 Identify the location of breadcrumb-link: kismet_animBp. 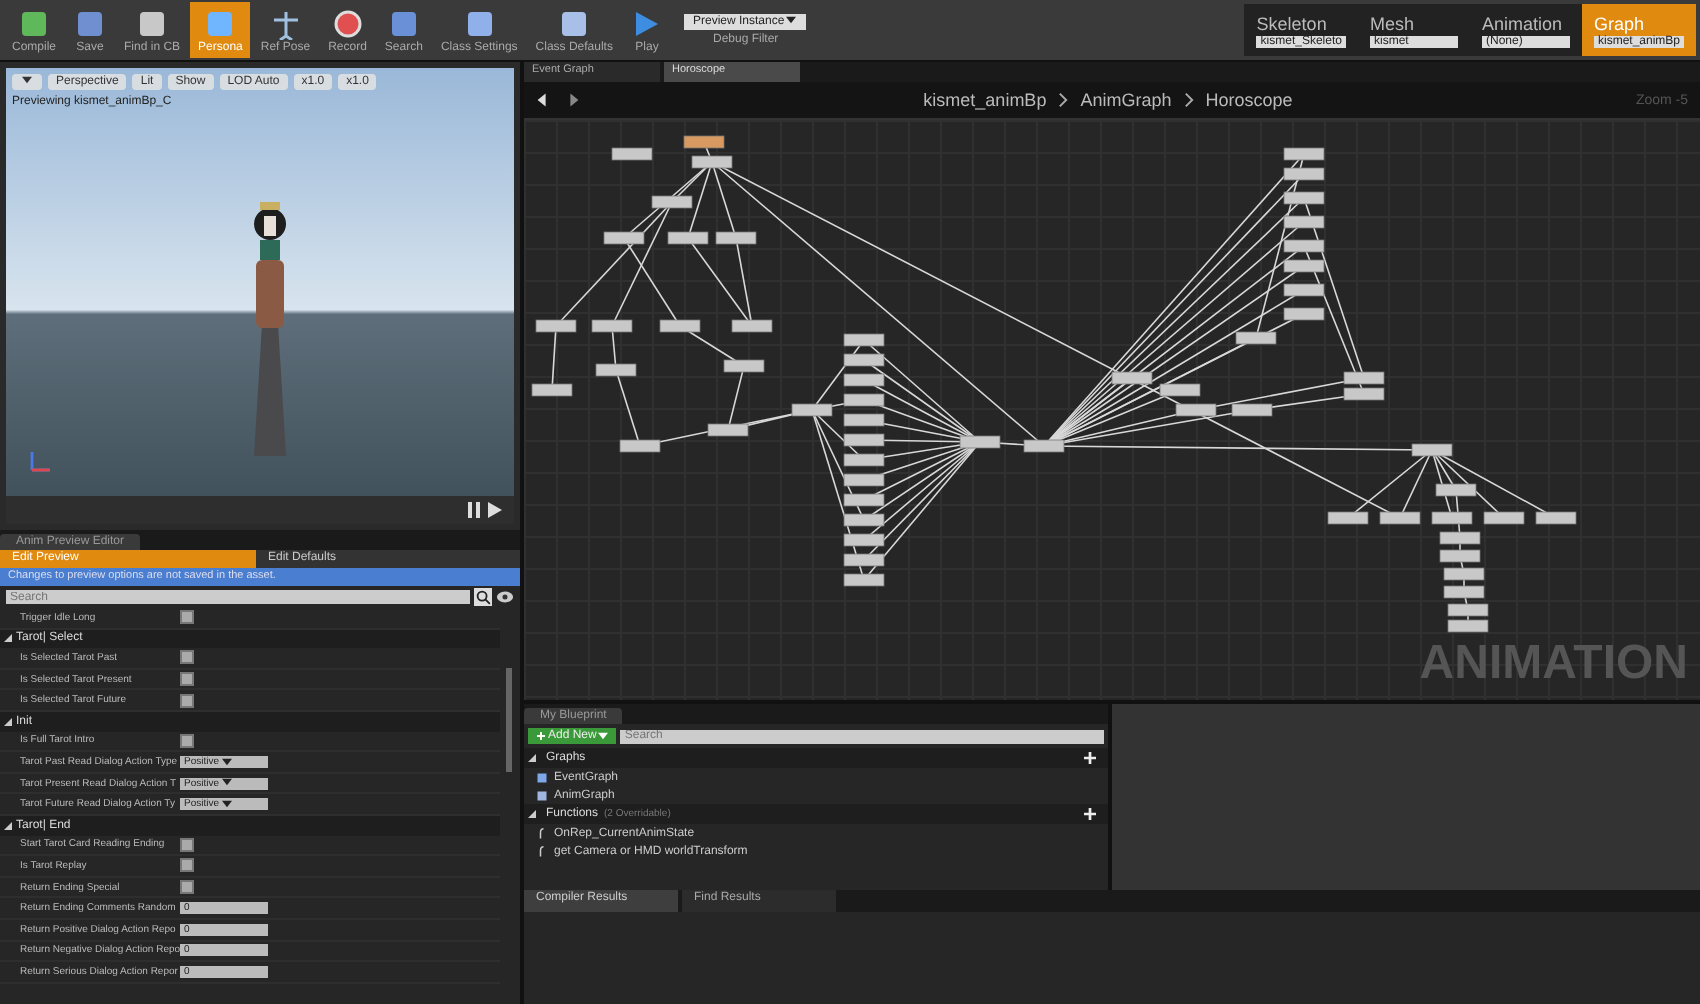
(985, 100).